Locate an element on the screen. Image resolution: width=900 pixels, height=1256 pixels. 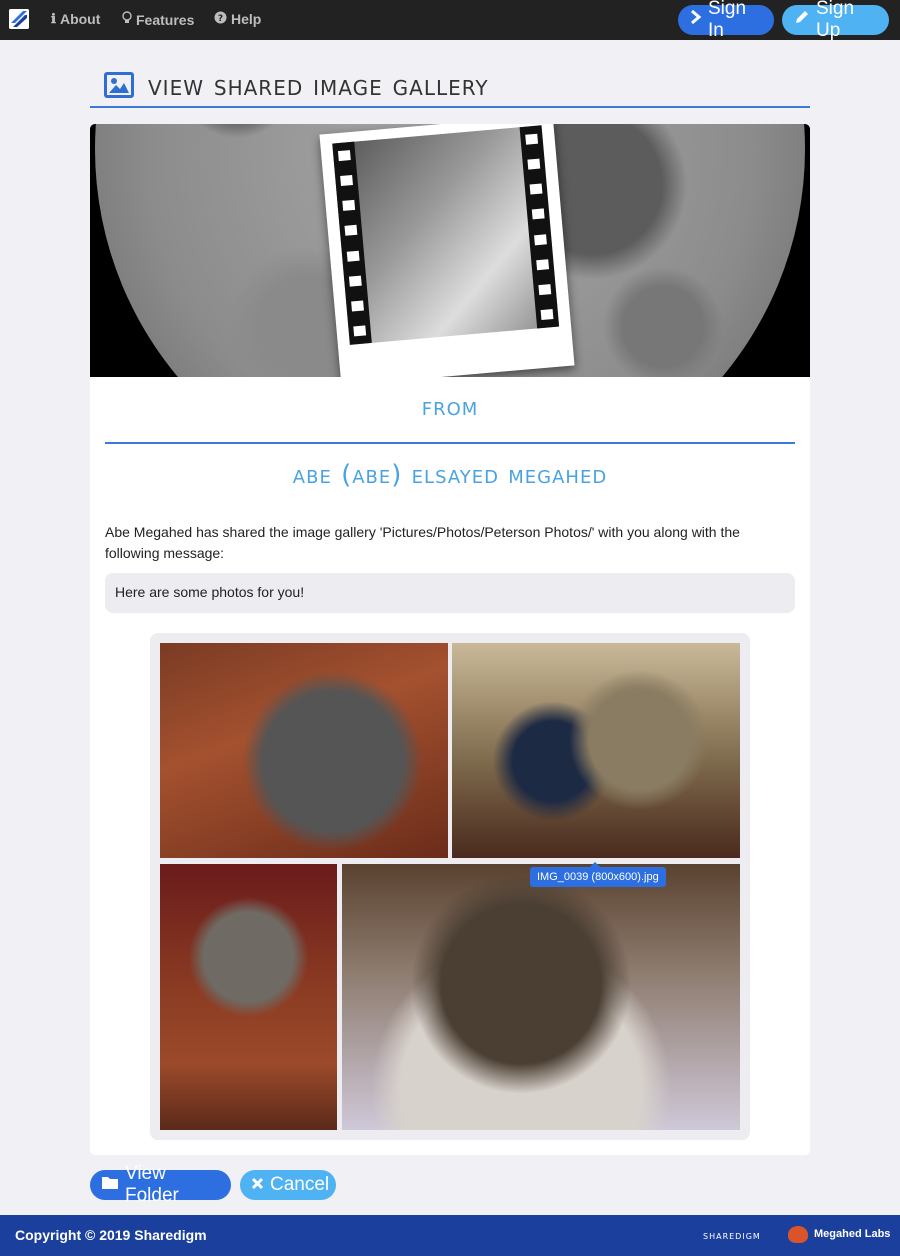
view-folder-label: View Folder is located at coordinates (152, 1184).